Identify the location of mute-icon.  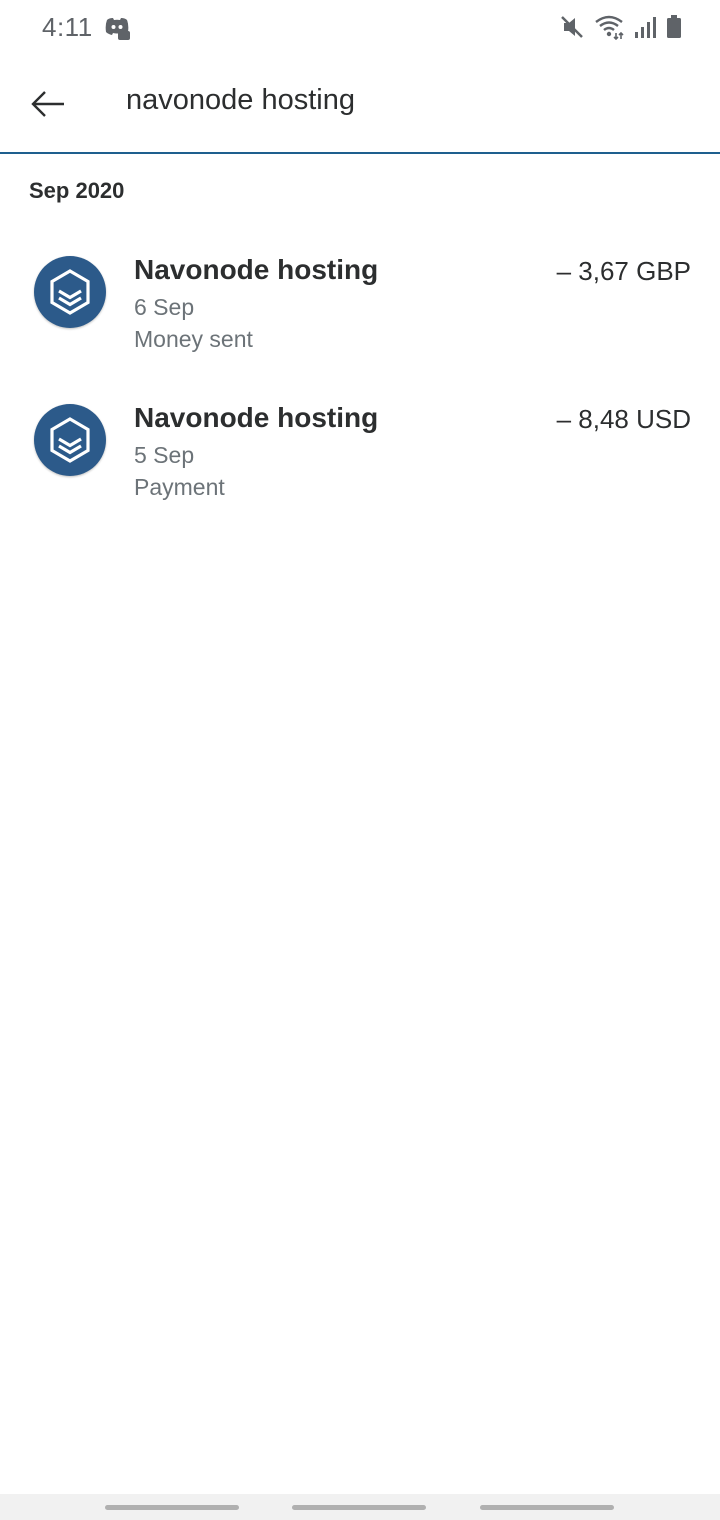
(572, 27).